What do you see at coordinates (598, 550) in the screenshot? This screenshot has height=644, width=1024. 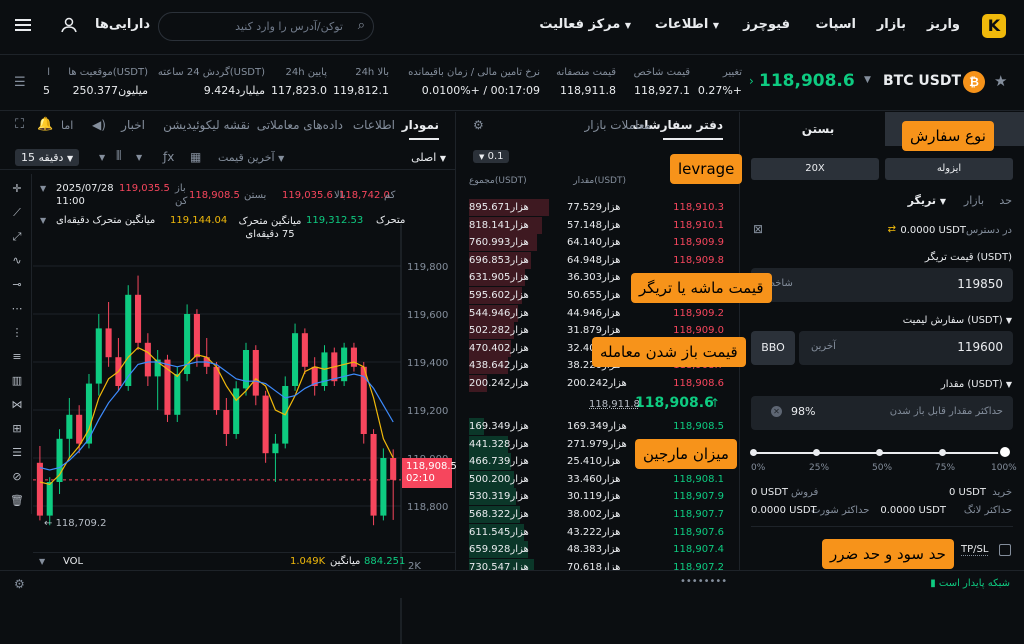 I see `bid-row: 118,907.4 48.383هزار 659.928هزار` at bounding box center [598, 550].